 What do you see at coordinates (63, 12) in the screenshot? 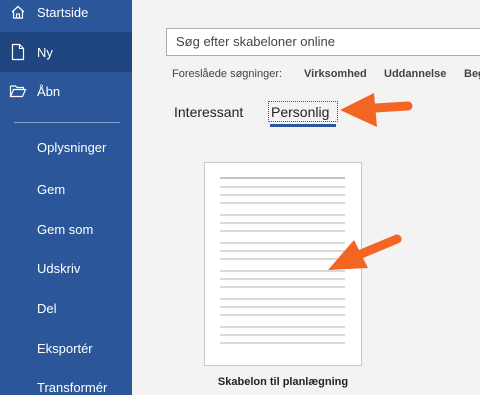
I see `sidebar-item-label: Startside` at bounding box center [63, 12].